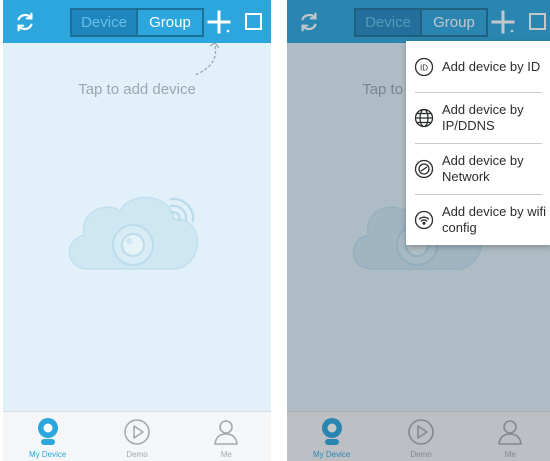 This screenshot has height=461, width=550. I want to click on menu-item-add-by-id: ID Add device by ID, so click(478, 66).